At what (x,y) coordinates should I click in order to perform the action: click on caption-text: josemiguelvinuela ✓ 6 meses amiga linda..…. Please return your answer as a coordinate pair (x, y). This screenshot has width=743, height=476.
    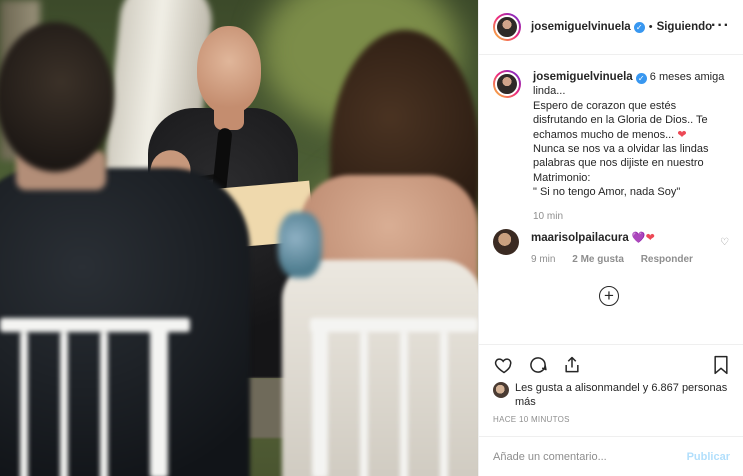
    Looking at the image, I should click on (631, 147).